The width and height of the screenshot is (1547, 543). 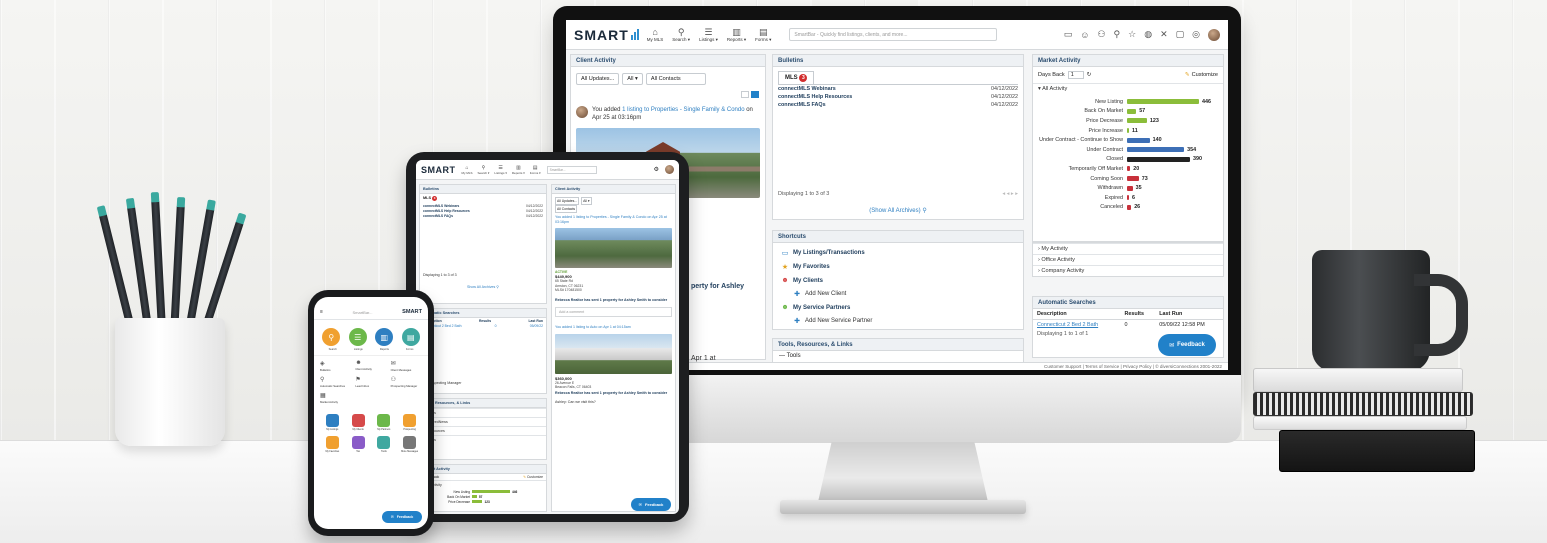 I want to click on app-tile: My Favorites, so click(x=332, y=444).